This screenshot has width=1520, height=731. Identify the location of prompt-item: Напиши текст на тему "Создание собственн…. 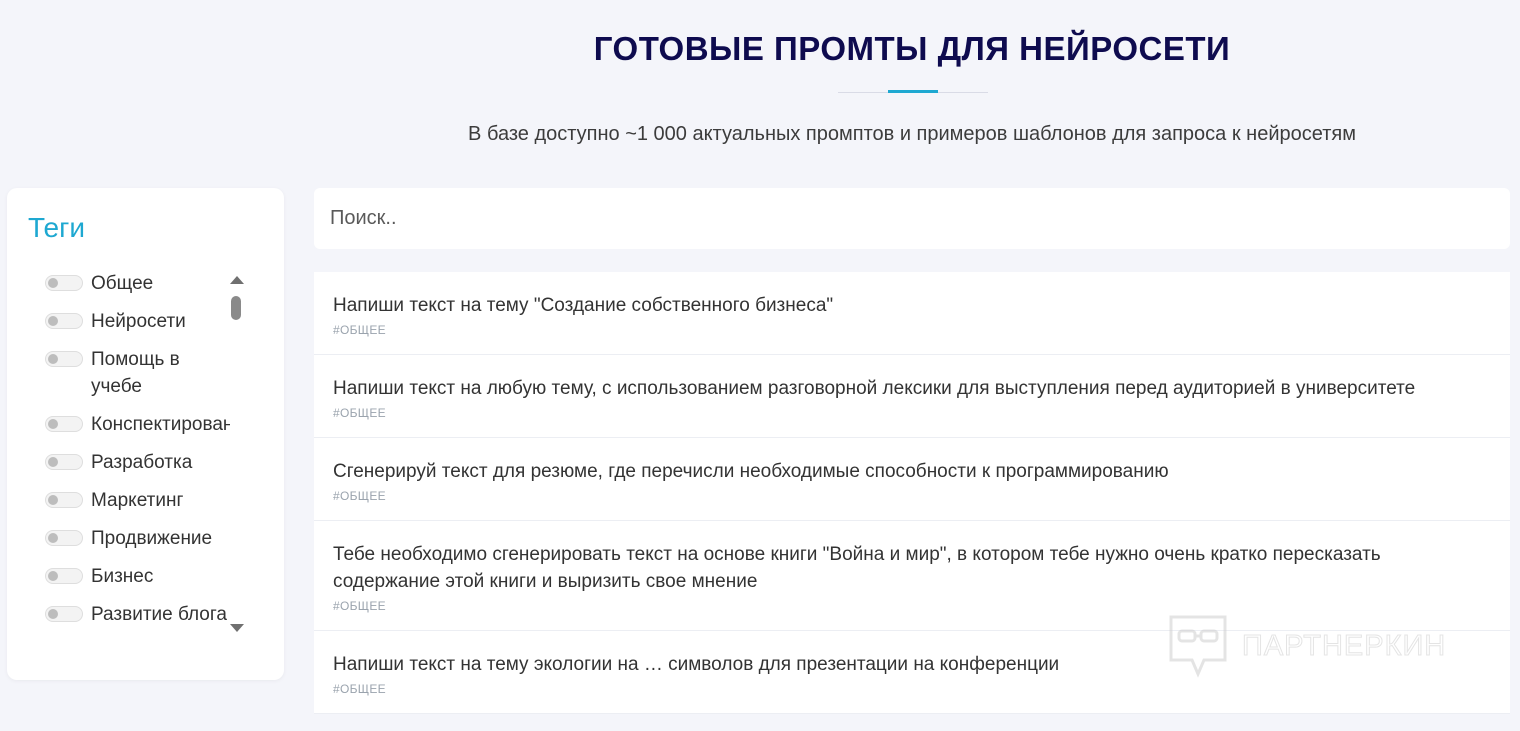
(912, 313).